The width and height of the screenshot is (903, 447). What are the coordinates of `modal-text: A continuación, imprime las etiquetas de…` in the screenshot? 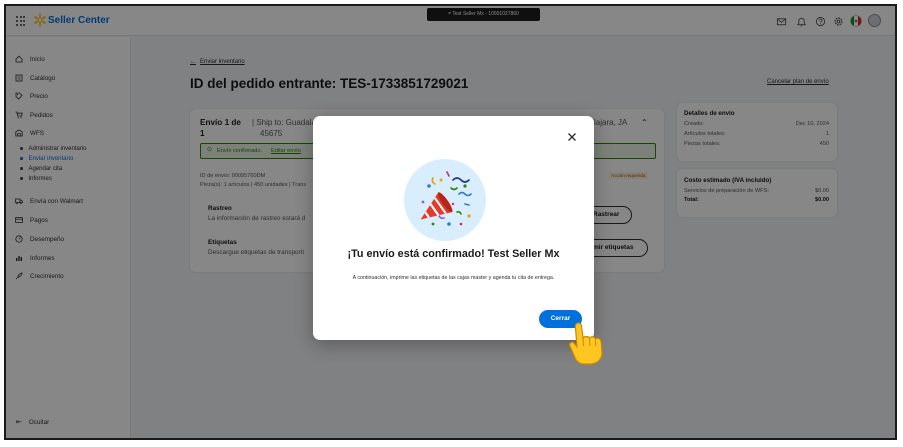 It's located at (453, 278).